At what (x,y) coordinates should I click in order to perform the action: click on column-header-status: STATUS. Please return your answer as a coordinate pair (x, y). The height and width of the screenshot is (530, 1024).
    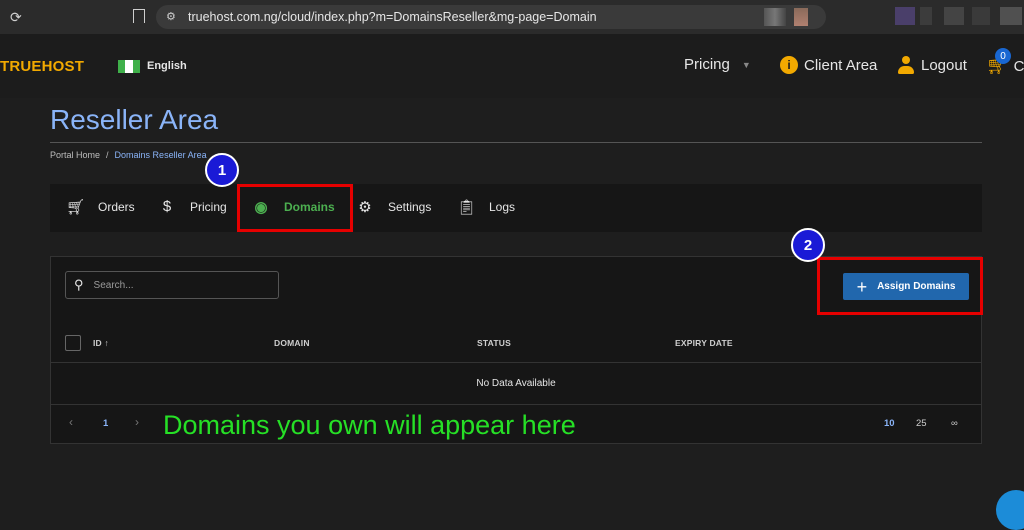
    Looking at the image, I should click on (494, 343).